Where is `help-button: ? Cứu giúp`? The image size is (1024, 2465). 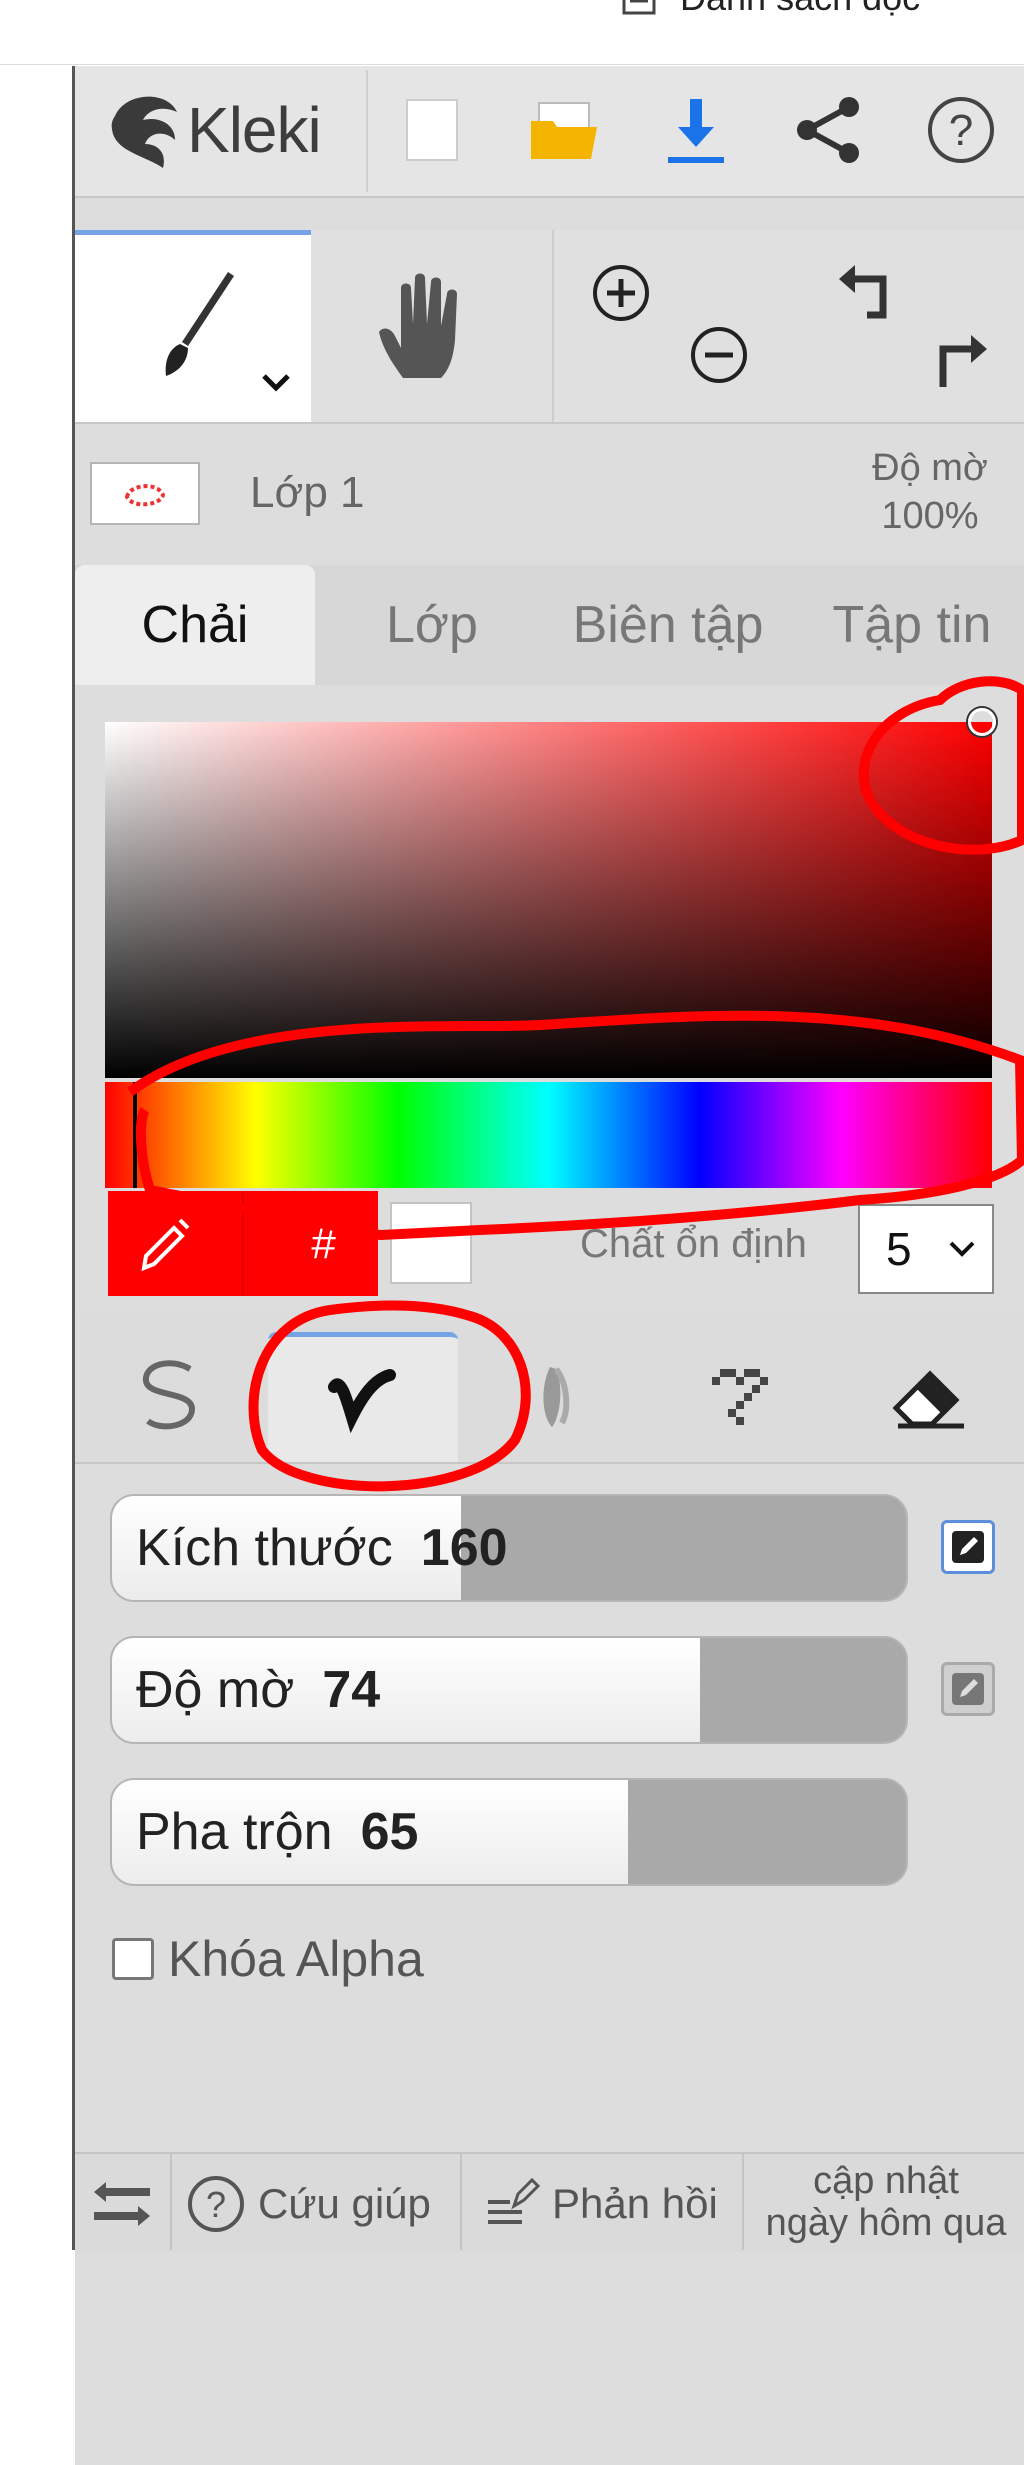
help-button: ? Cứu giúp is located at coordinates (308, 2204).